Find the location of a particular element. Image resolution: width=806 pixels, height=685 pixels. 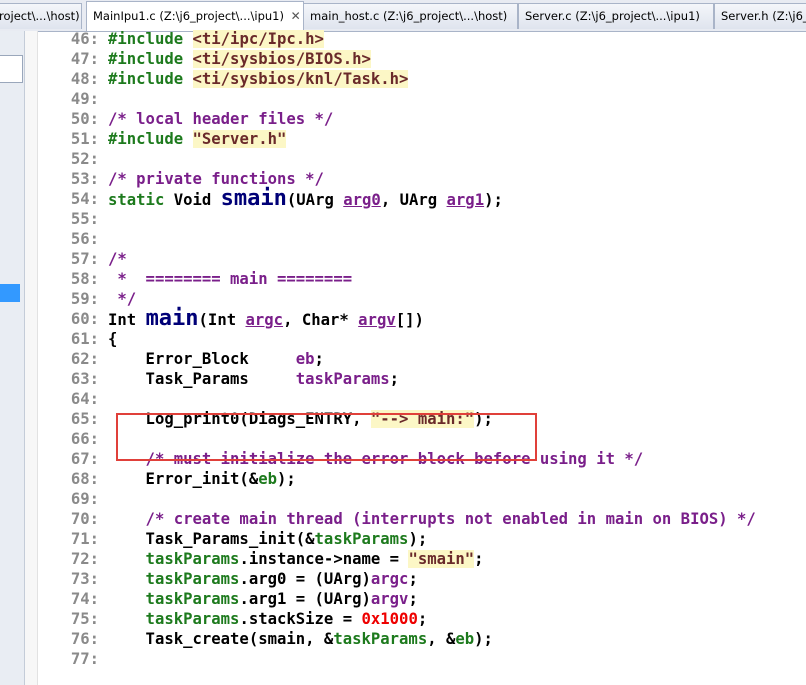

code-line: 50: /* local header files */ is located at coordinates (403, 119).